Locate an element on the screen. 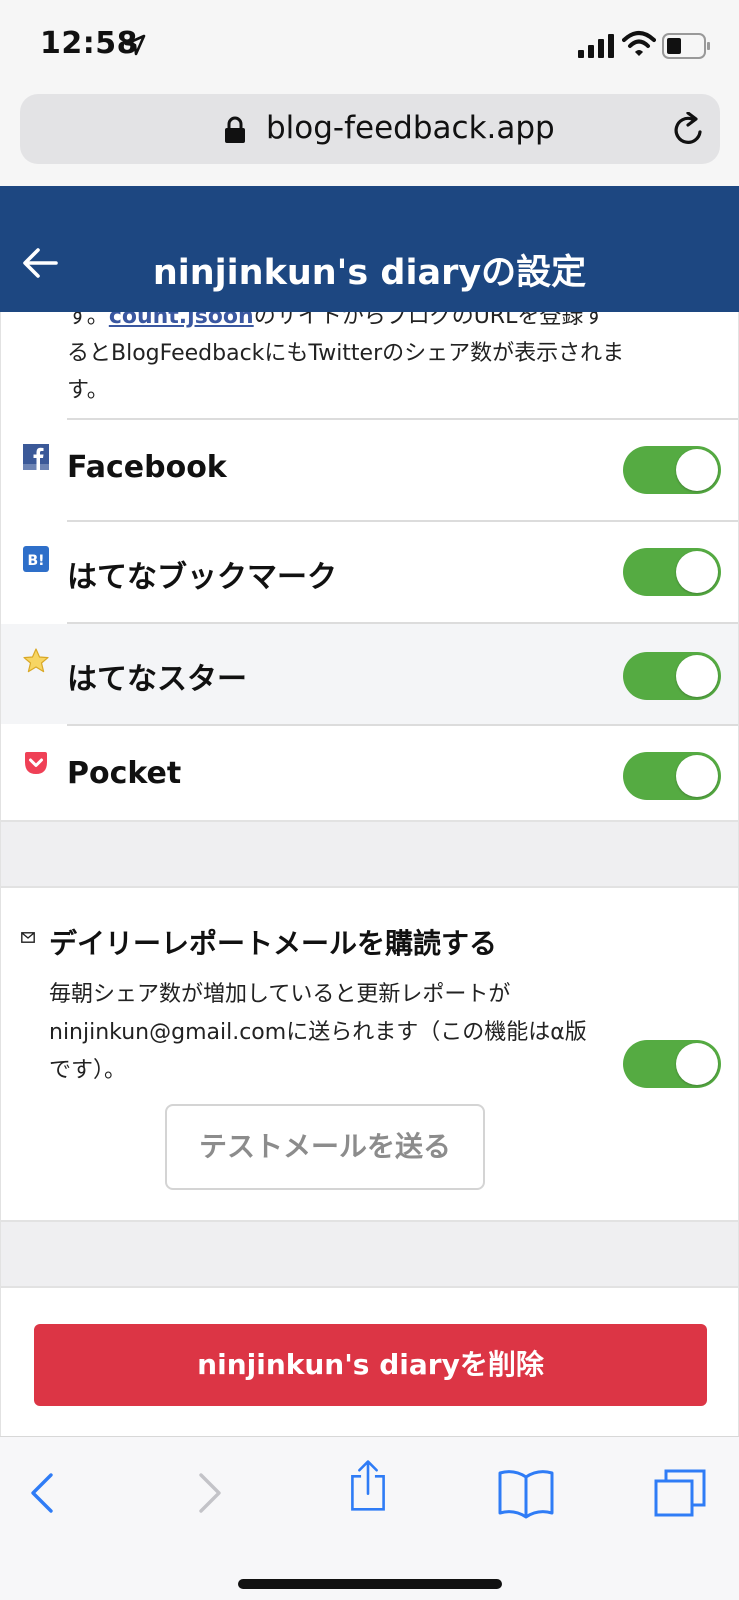  service-label: はてなスター is located at coordinates (157, 679).